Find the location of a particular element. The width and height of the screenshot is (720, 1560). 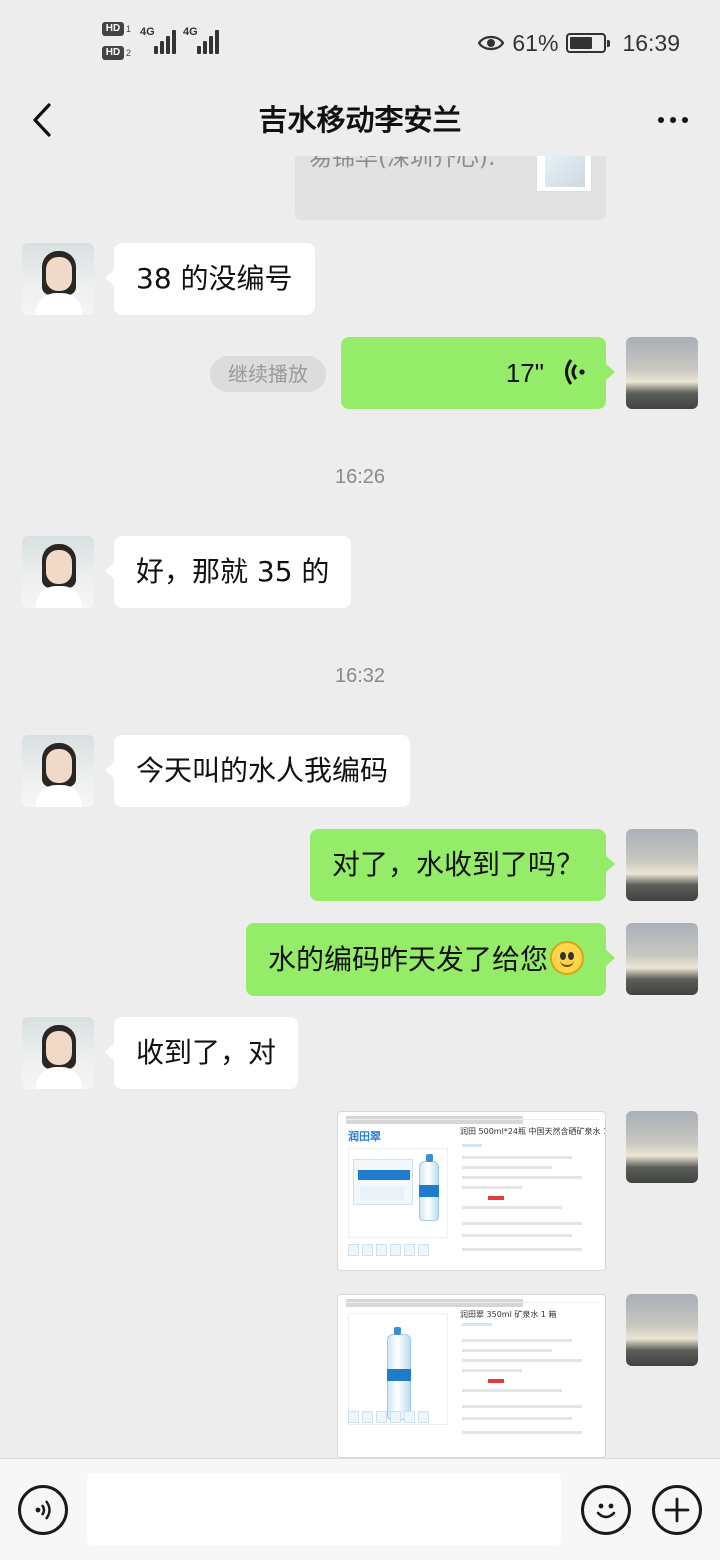

product-brand-logo: 润田翠 is located at coordinates (364, 1136).